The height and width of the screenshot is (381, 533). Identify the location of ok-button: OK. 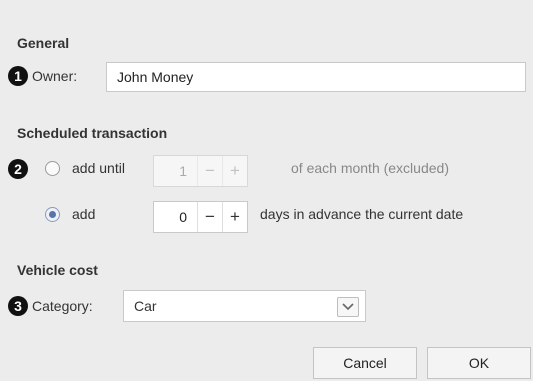
(479, 363).